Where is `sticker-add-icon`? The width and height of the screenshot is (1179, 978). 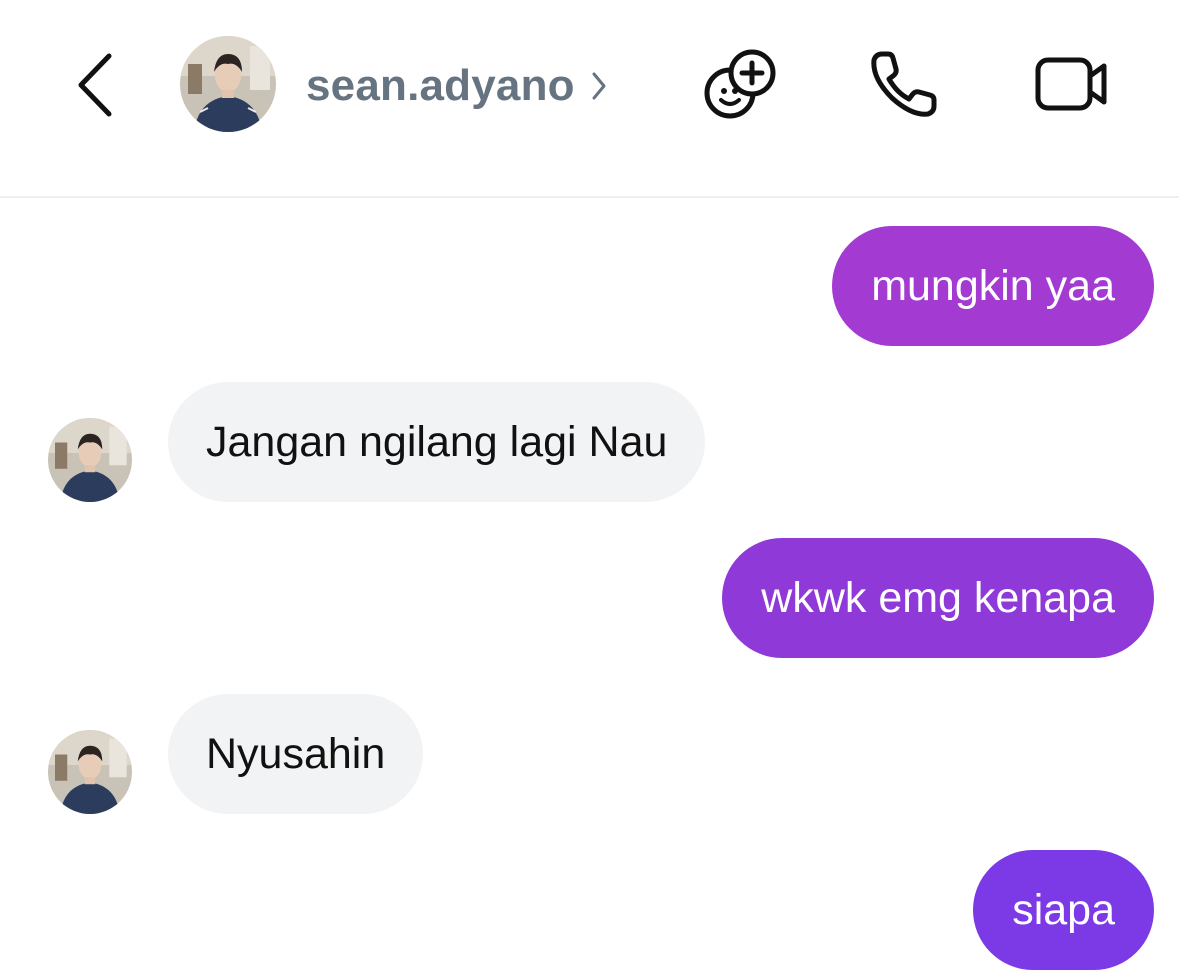
sticker-add-icon is located at coordinates (740, 84).